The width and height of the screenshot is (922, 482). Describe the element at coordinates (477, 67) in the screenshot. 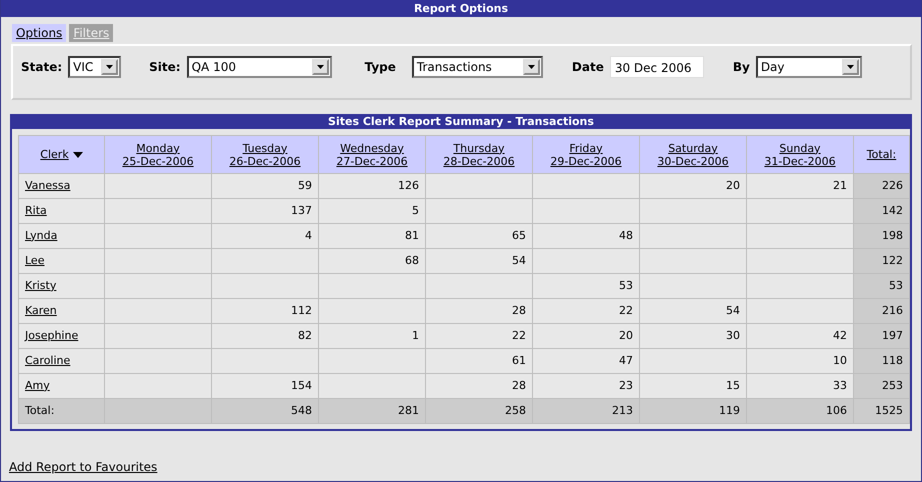

I see `dropdown: Transactions` at that location.